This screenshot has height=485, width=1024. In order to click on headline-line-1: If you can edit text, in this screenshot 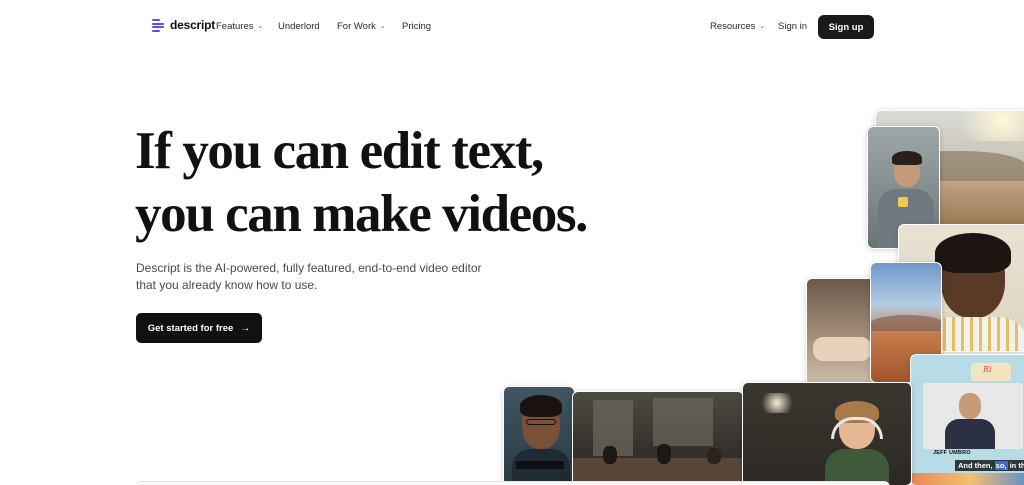, I will do `click(339, 151)`.